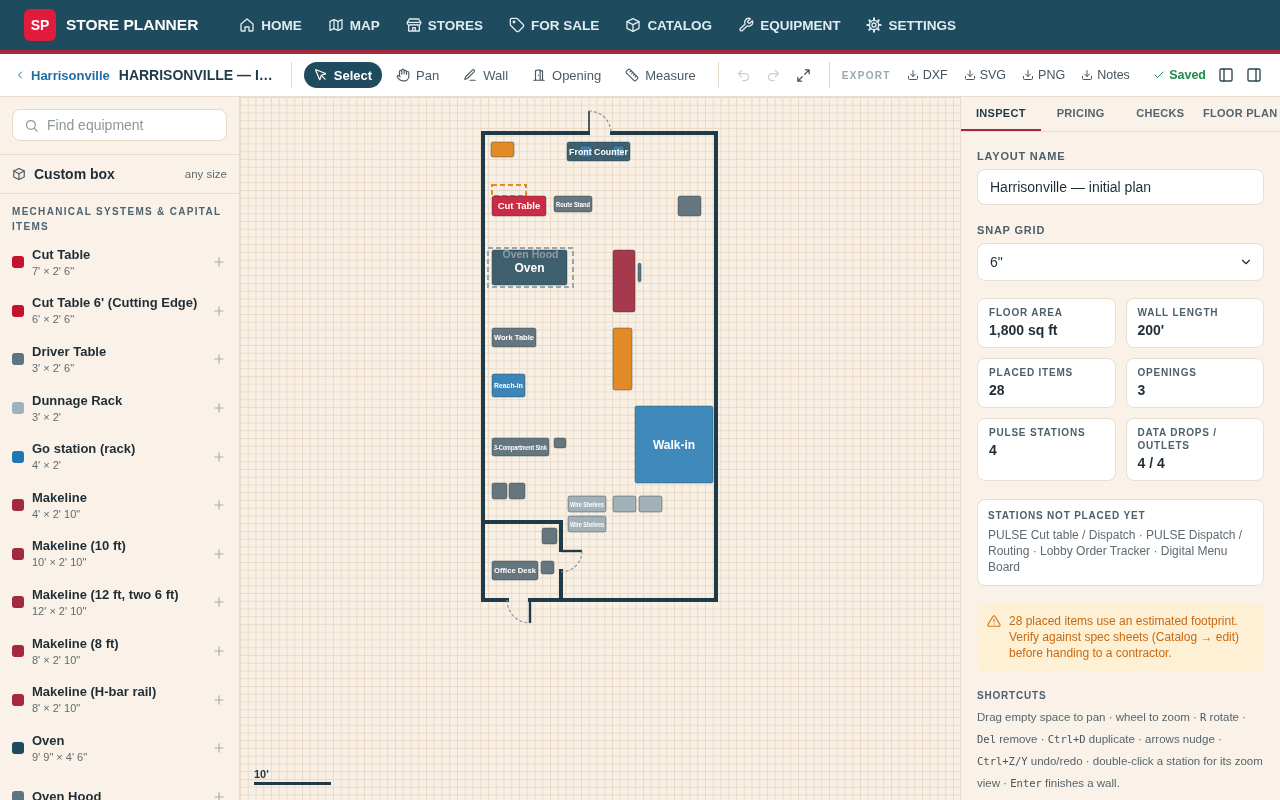 Image resolution: width=1280 pixels, height=800 pixels. Describe the element at coordinates (1160, 114) in the screenshot. I see `panel-tab: CHECKS` at that location.